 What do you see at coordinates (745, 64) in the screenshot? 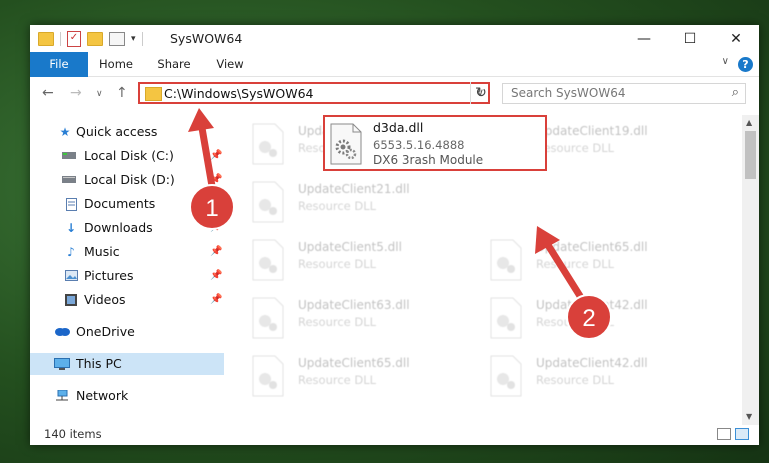
I see `help-icon: ?` at bounding box center [745, 64].